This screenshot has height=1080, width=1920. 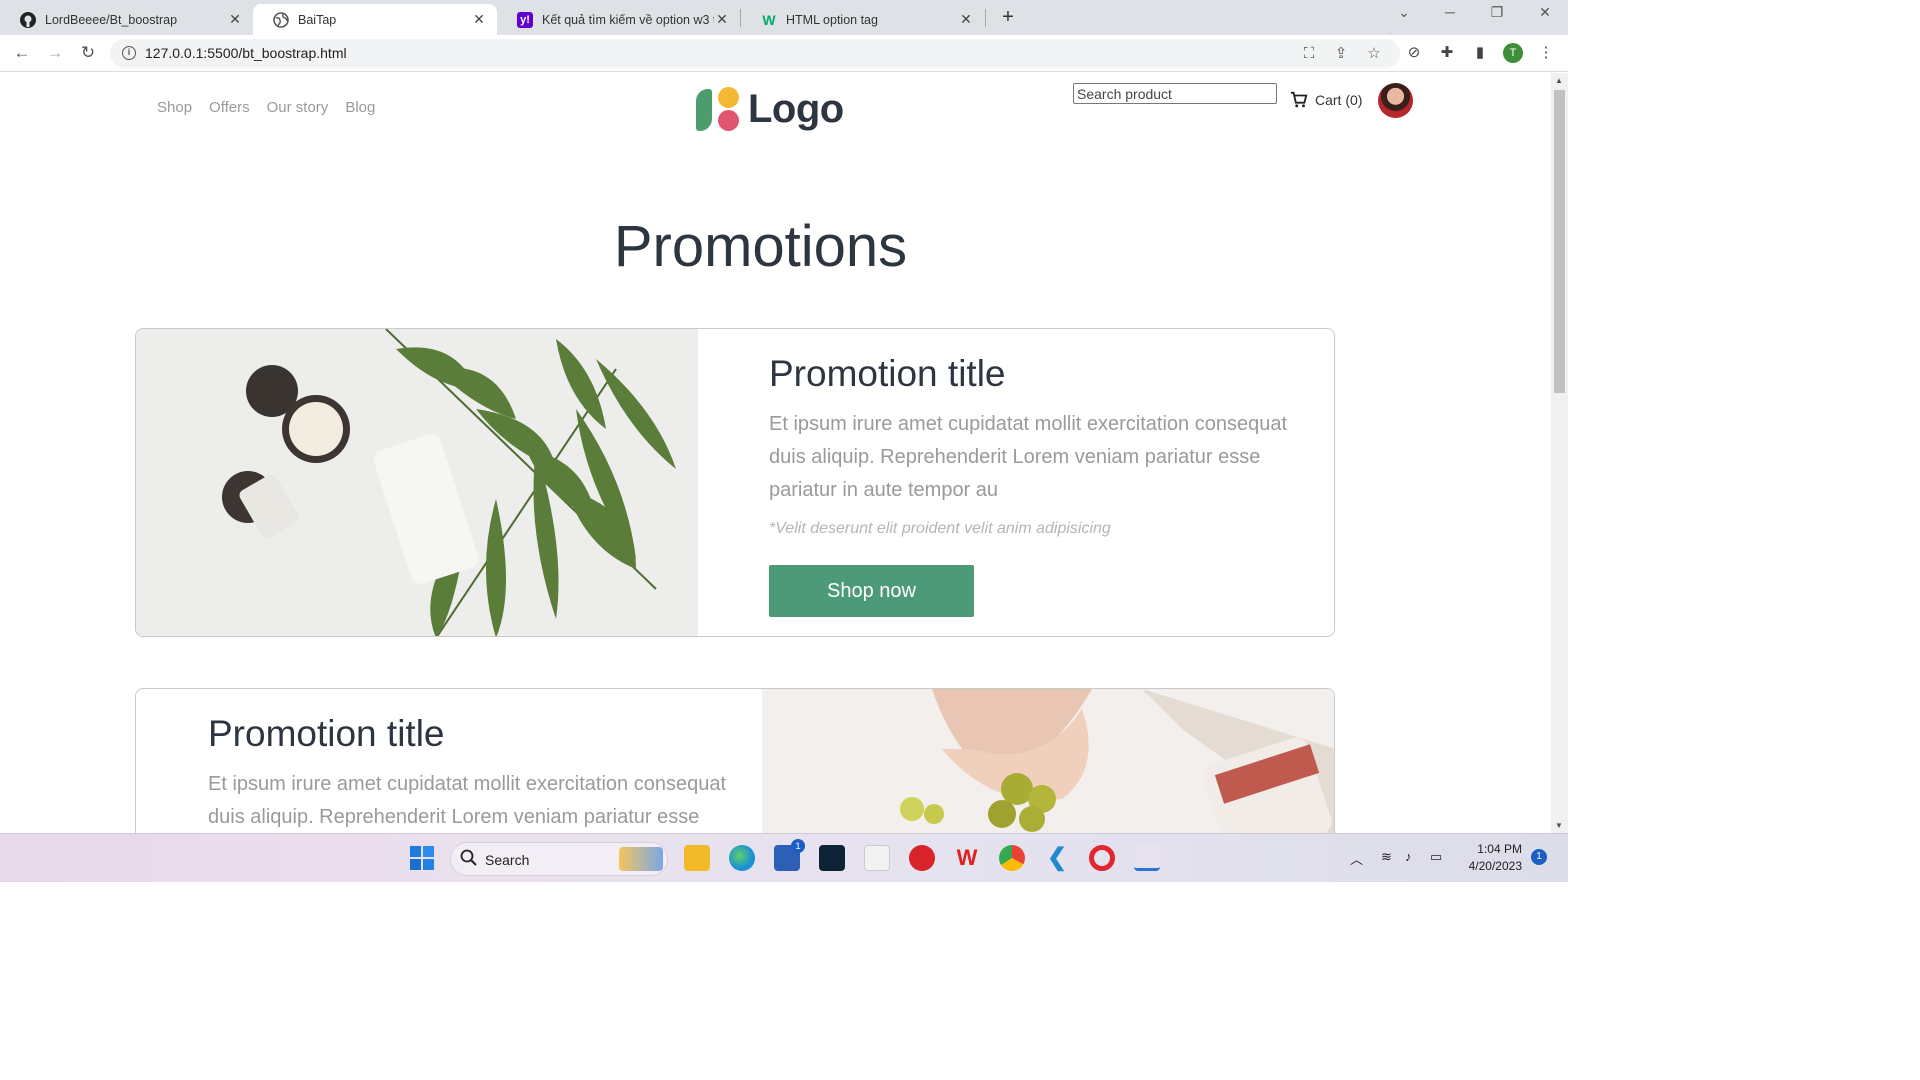 What do you see at coordinates (375, 19) in the screenshot?
I see `tab-baitap: BaiTap ✕` at bounding box center [375, 19].